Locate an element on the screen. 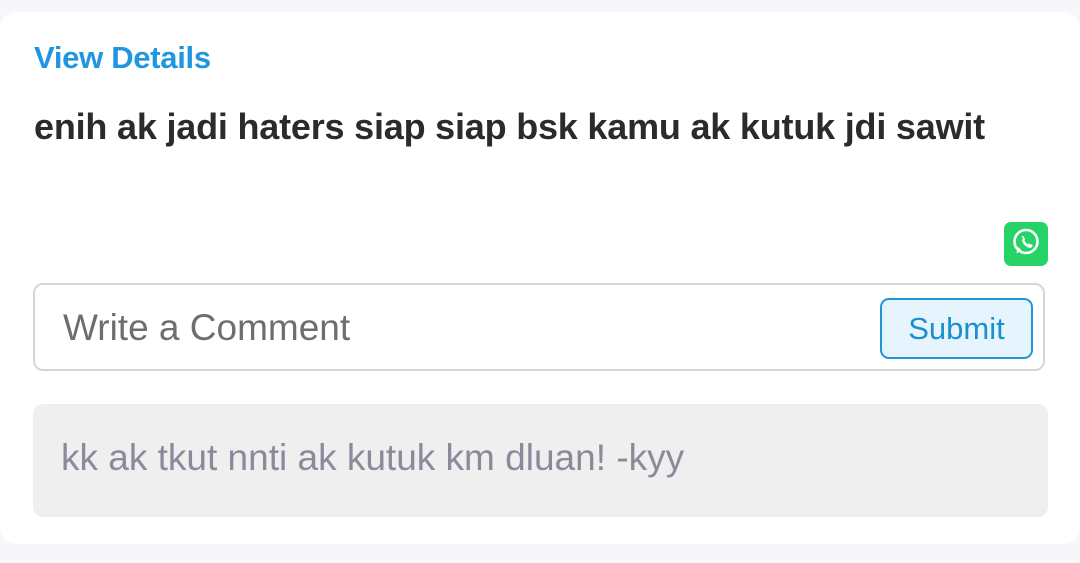 Image resolution: width=1080 pixels, height=563 pixels. whatsapp-share-button is located at coordinates (1026, 244).